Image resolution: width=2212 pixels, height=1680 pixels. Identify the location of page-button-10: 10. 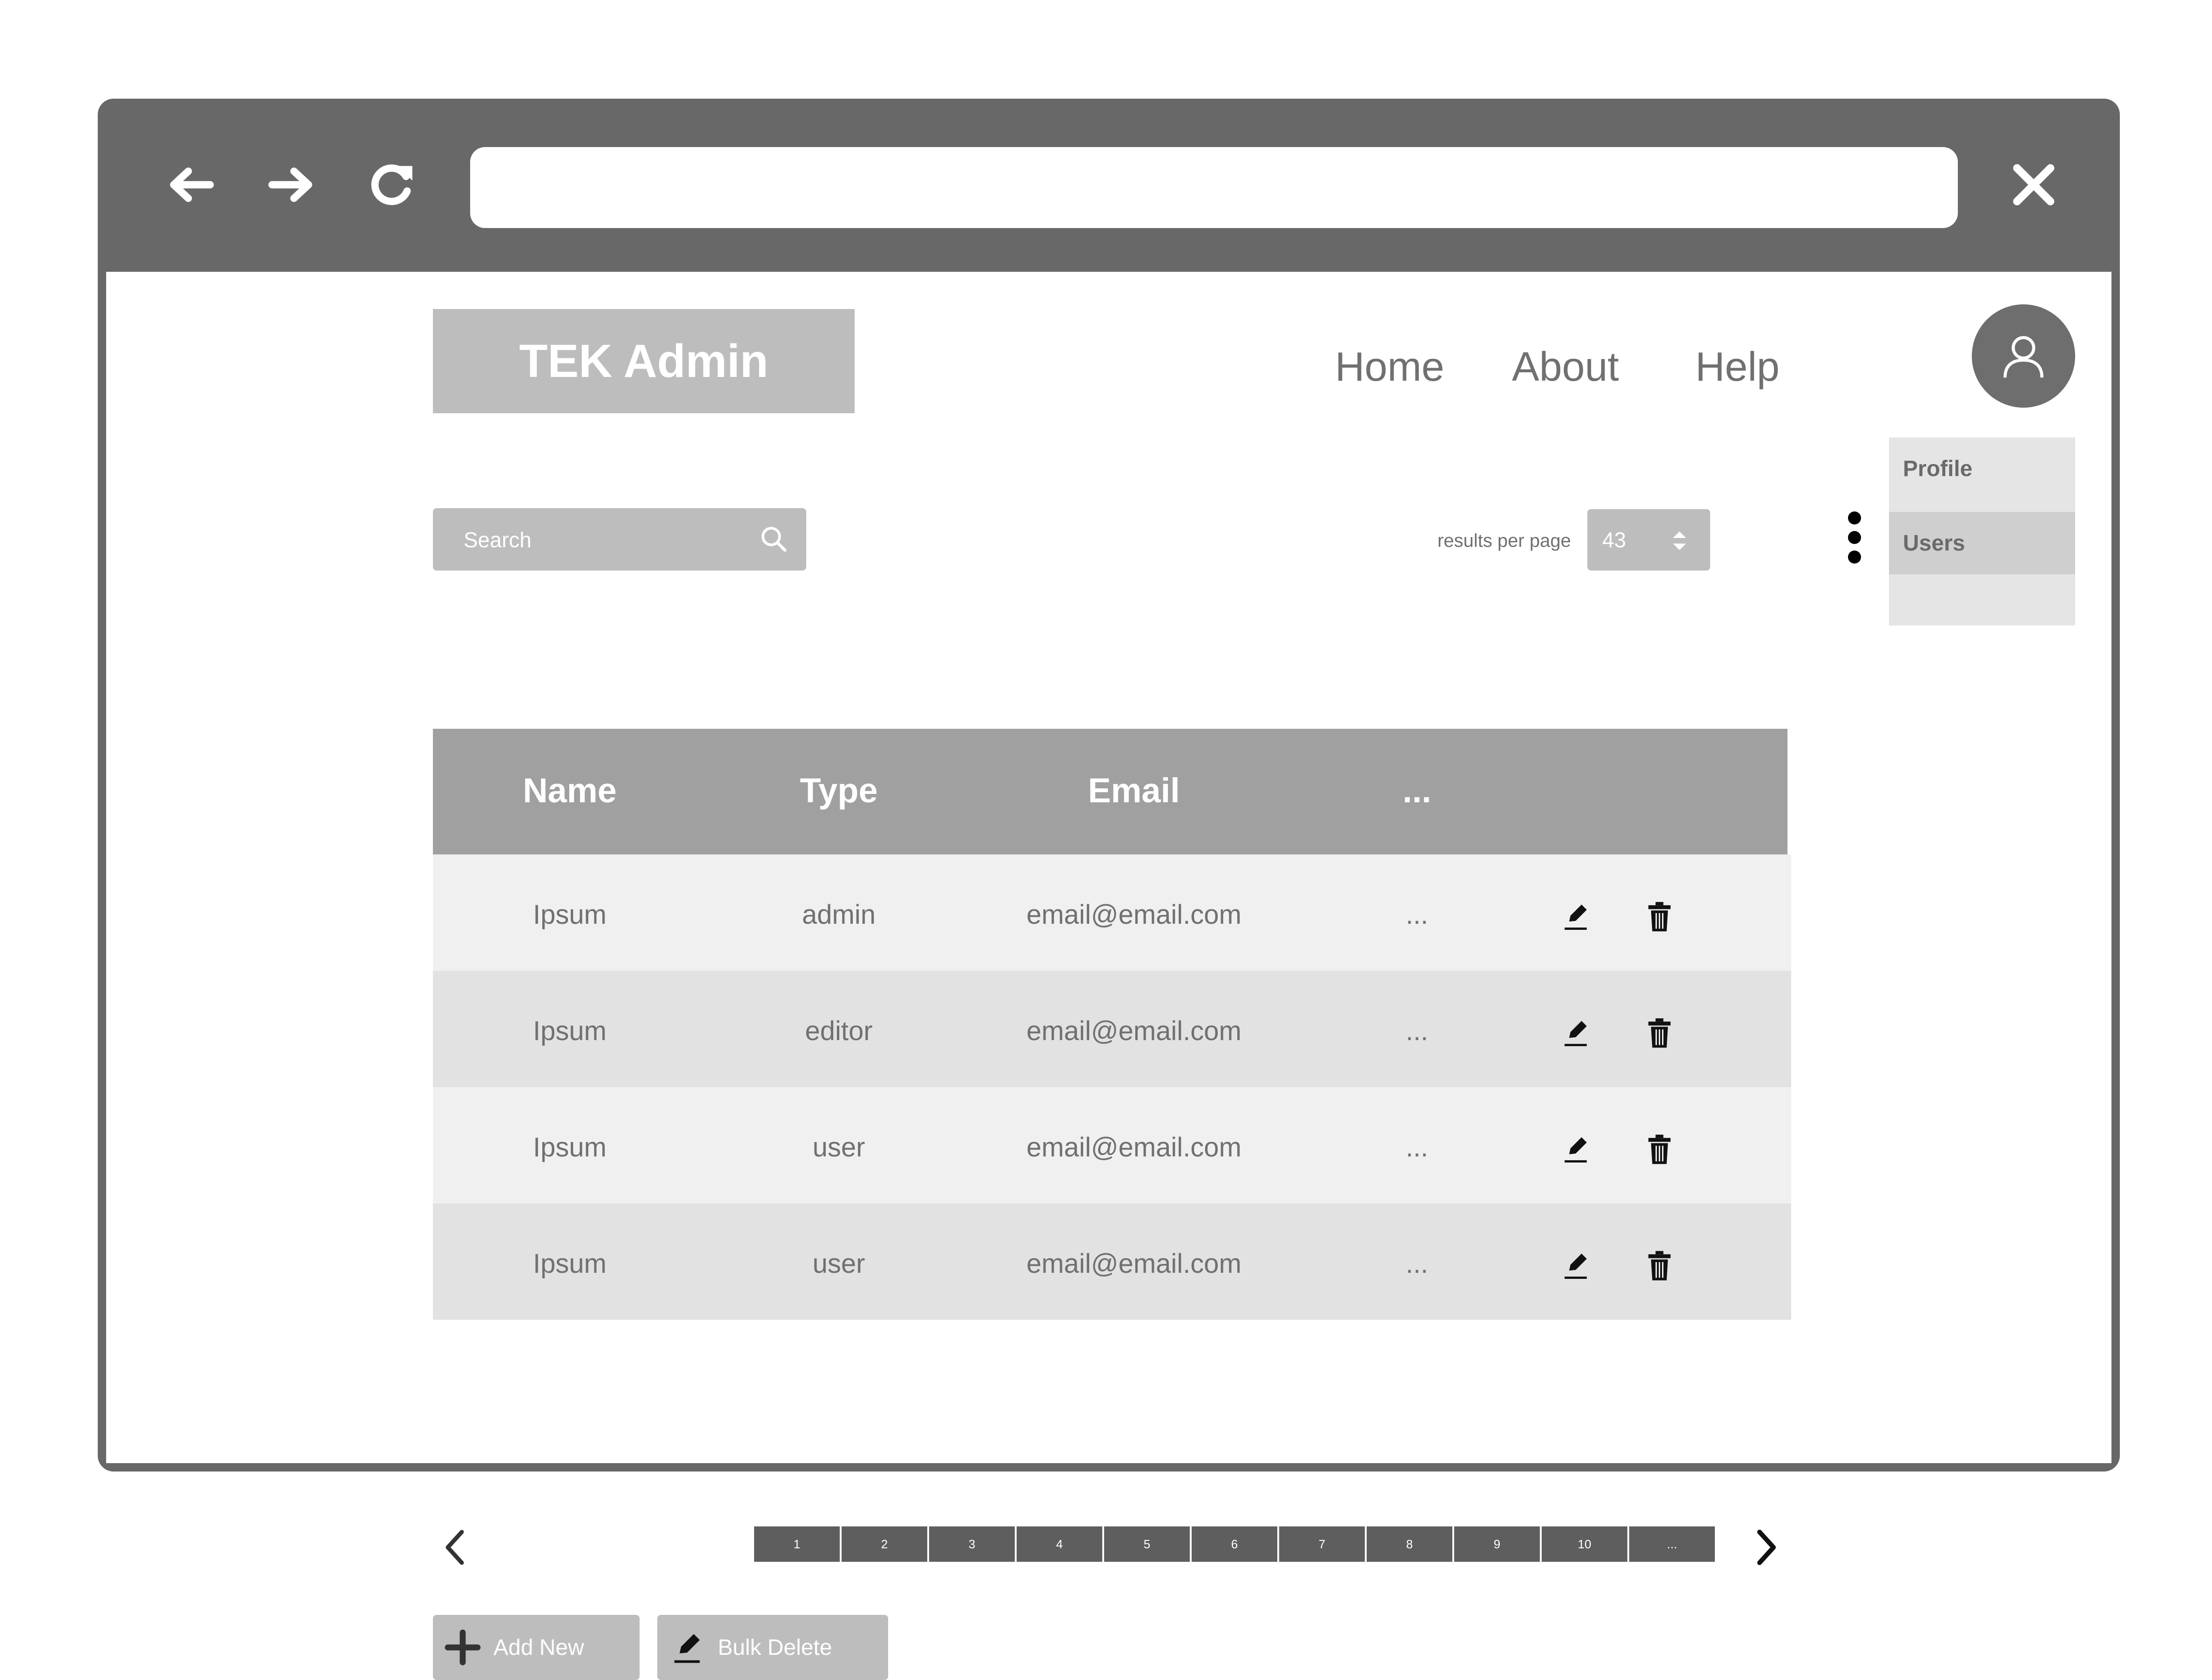
(1584, 1544).